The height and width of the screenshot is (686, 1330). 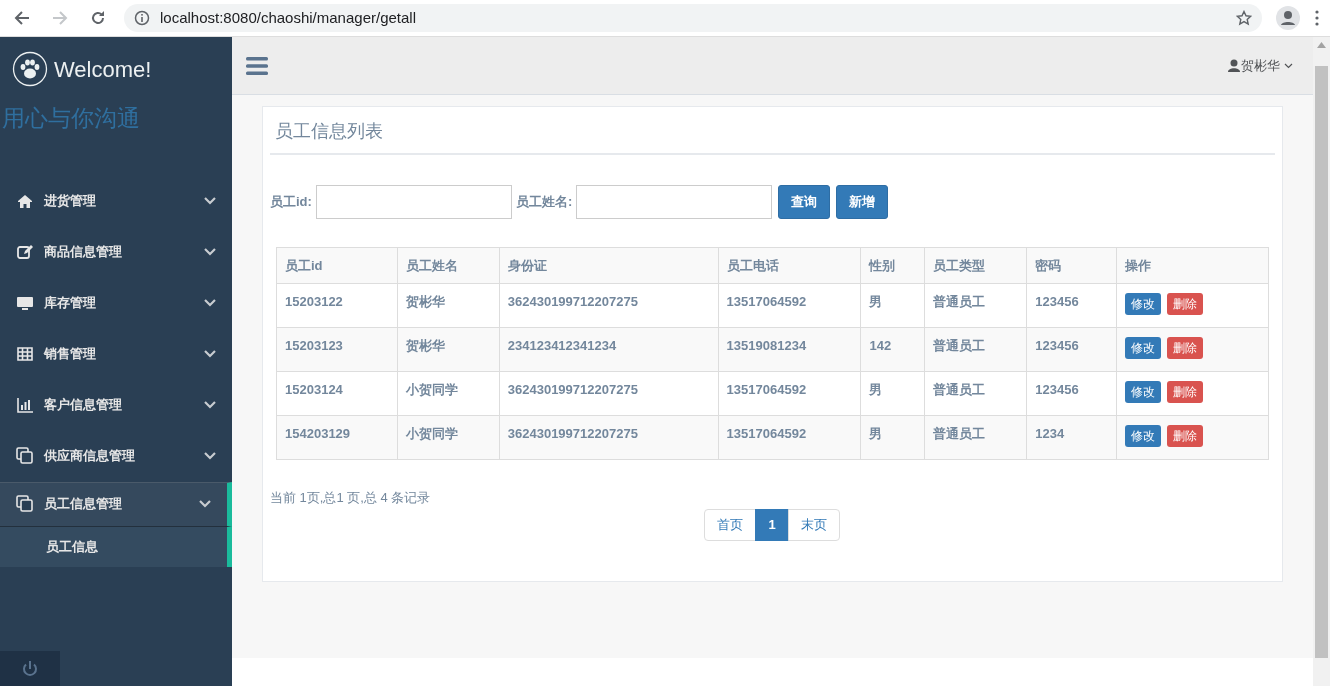 I want to click on column-header: 操作, so click(x=1192, y=265).